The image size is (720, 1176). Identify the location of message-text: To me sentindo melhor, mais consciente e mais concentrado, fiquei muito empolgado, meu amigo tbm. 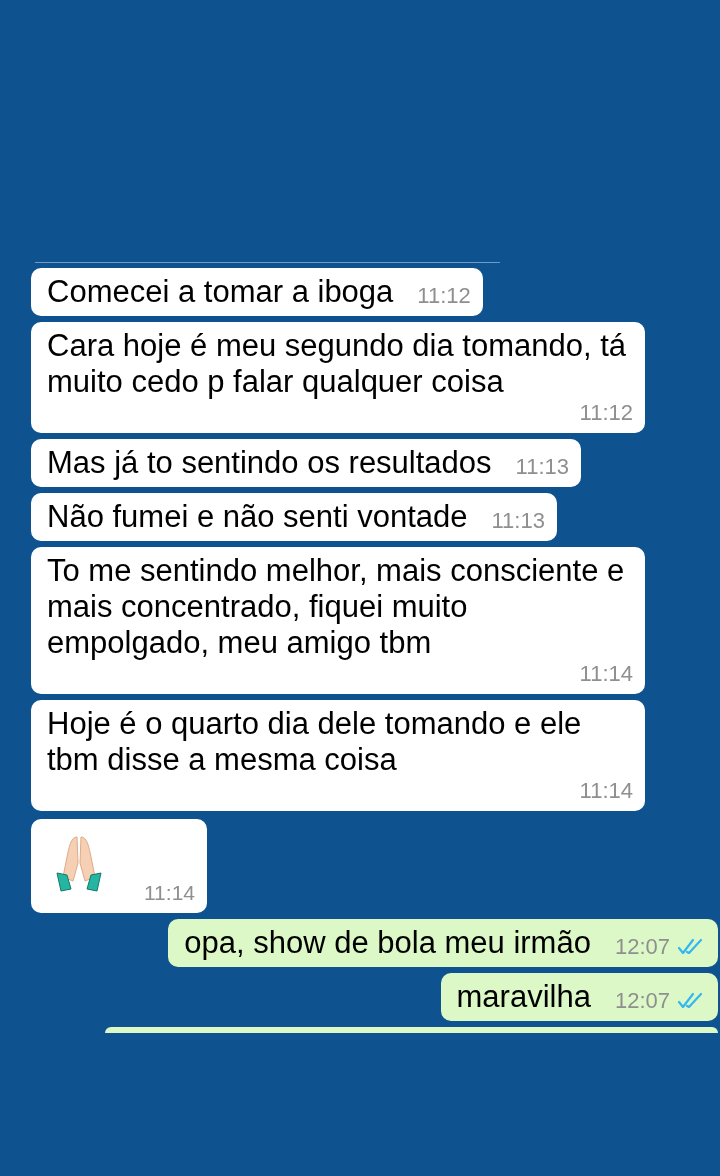
(336, 607).